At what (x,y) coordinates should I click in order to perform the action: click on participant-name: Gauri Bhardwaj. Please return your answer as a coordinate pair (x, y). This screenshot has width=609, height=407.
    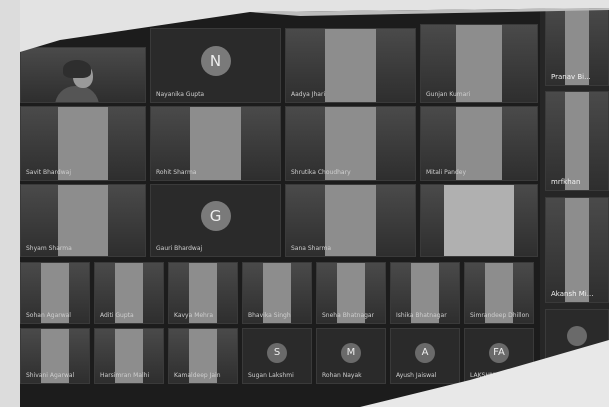
    Looking at the image, I should click on (179, 248).